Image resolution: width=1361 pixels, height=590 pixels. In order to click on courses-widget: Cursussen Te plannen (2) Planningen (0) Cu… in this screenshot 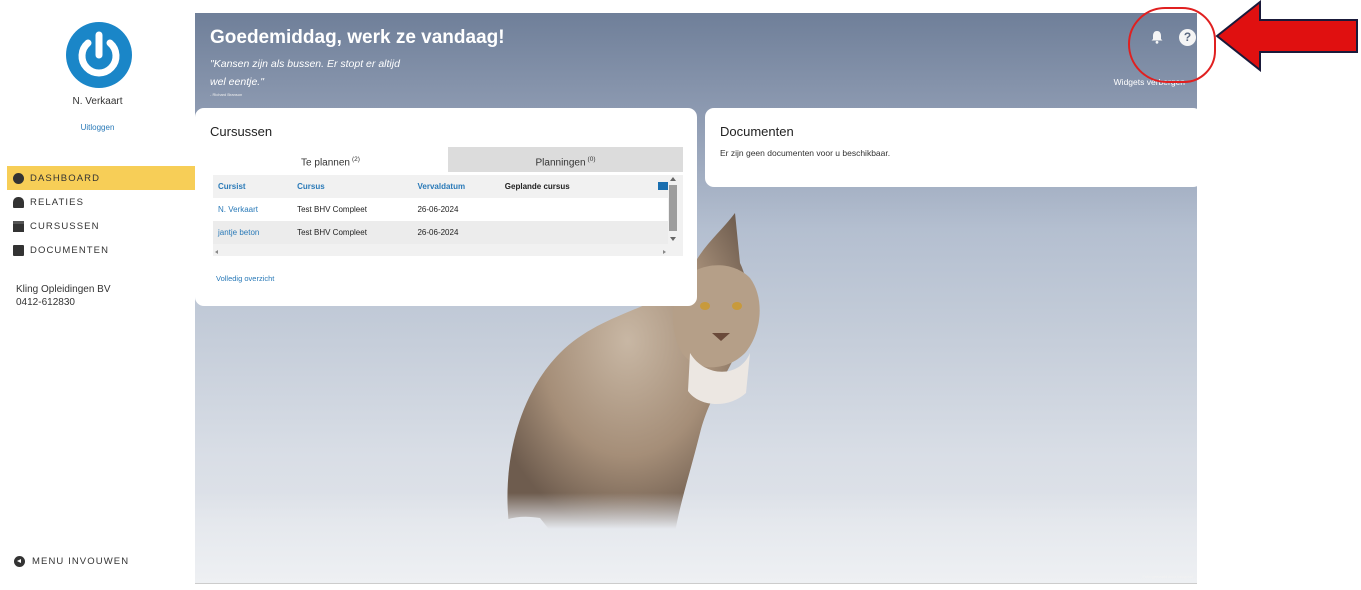, I will do `click(446, 207)`.